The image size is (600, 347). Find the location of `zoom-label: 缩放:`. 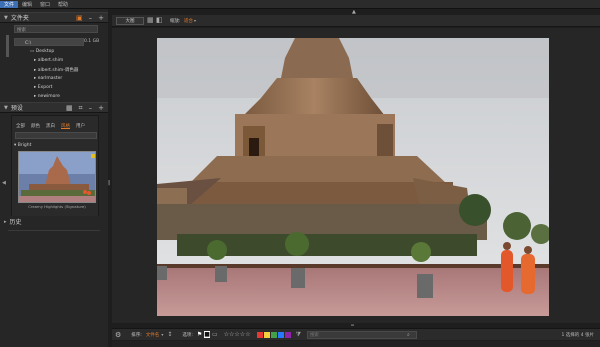

zoom-label: 缩放: is located at coordinates (175, 21).